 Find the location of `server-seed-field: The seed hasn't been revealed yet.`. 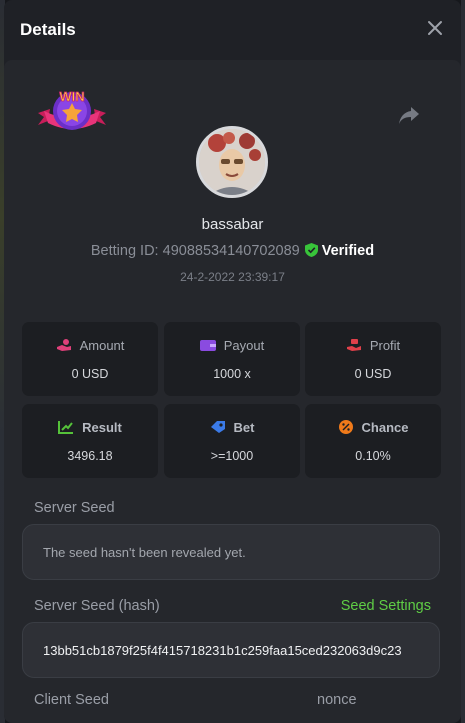

server-seed-field: The seed hasn't been revealed yet. is located at coordinates (231, 552).